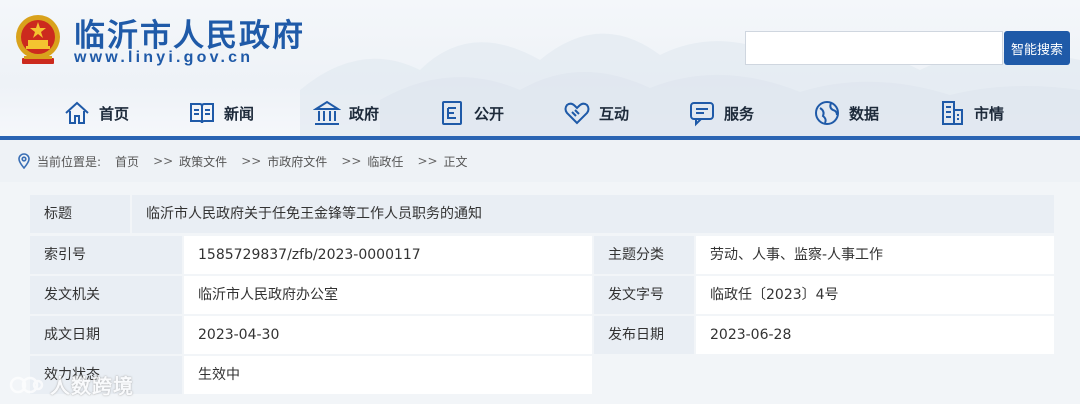 This screenshot has height=404, width=1080. Describe the element at coordinates (721, 113) in the screenshot. I see `nav-item-service: 服务` at that location.